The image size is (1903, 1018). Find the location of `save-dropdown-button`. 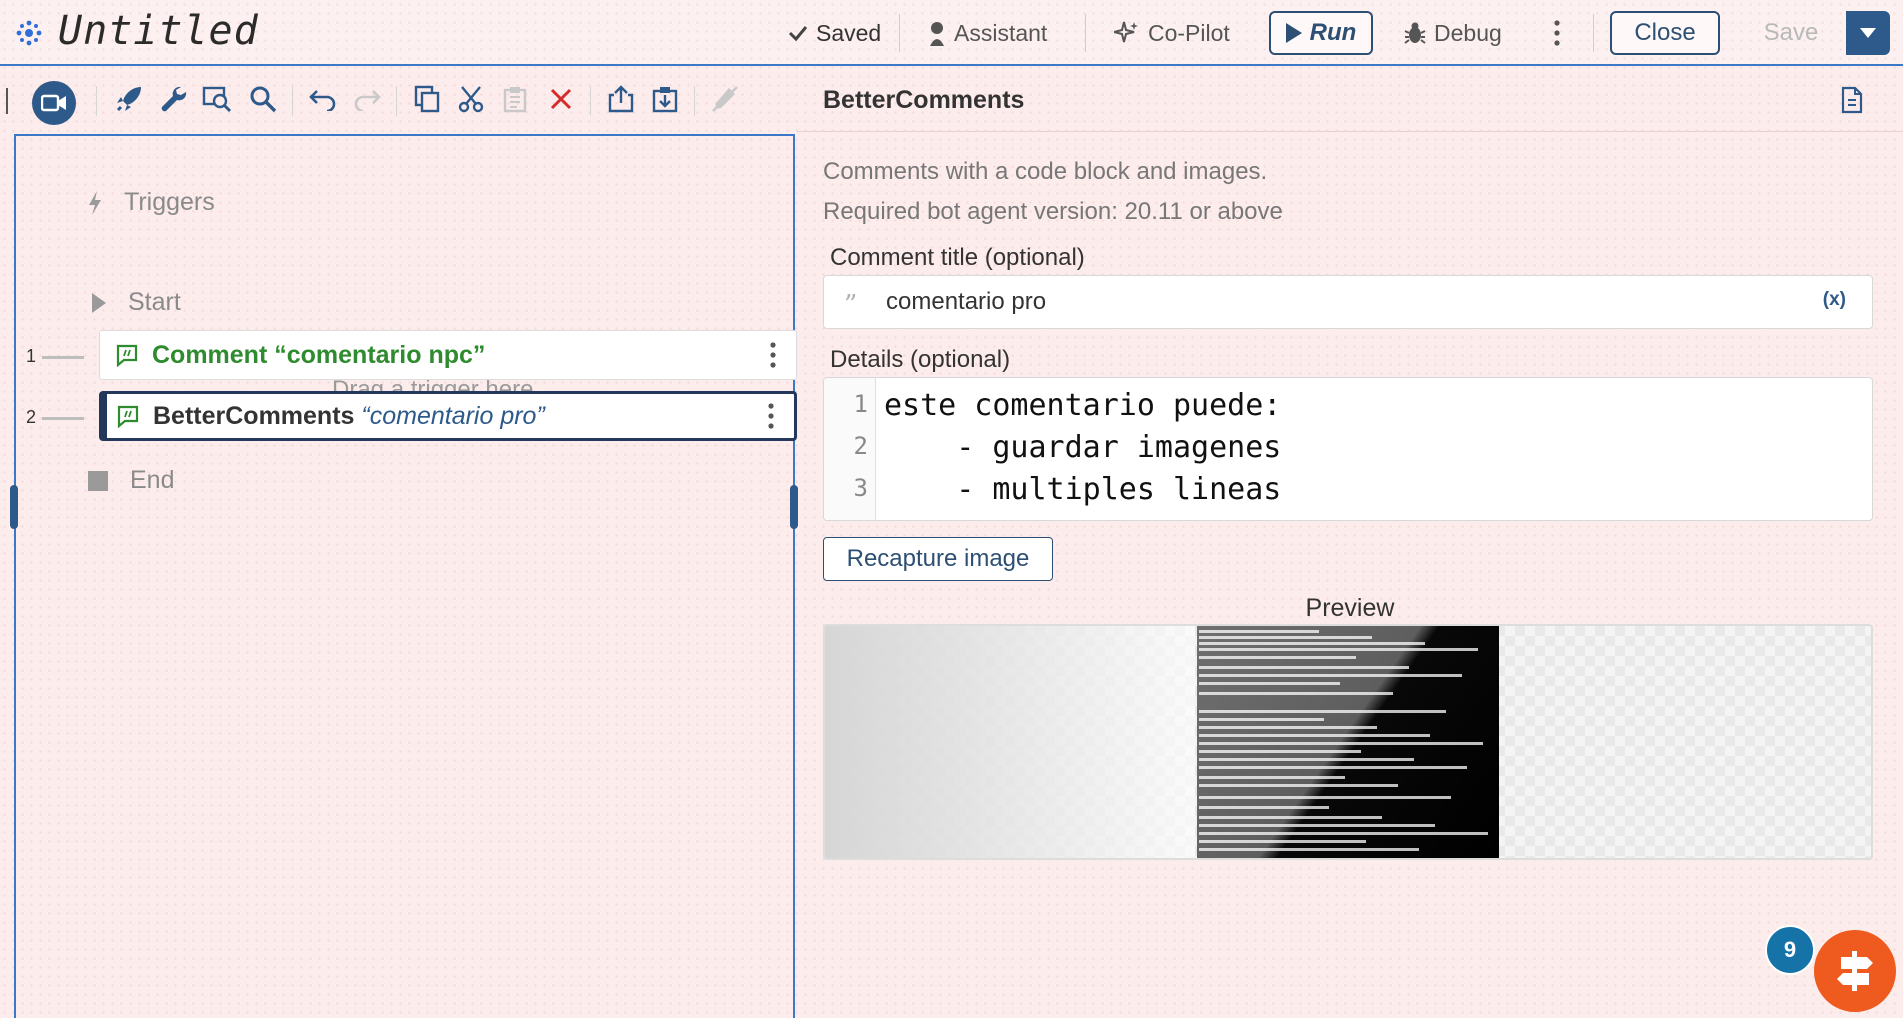

save-dropdown-button is located at coordinates (1868, 33).